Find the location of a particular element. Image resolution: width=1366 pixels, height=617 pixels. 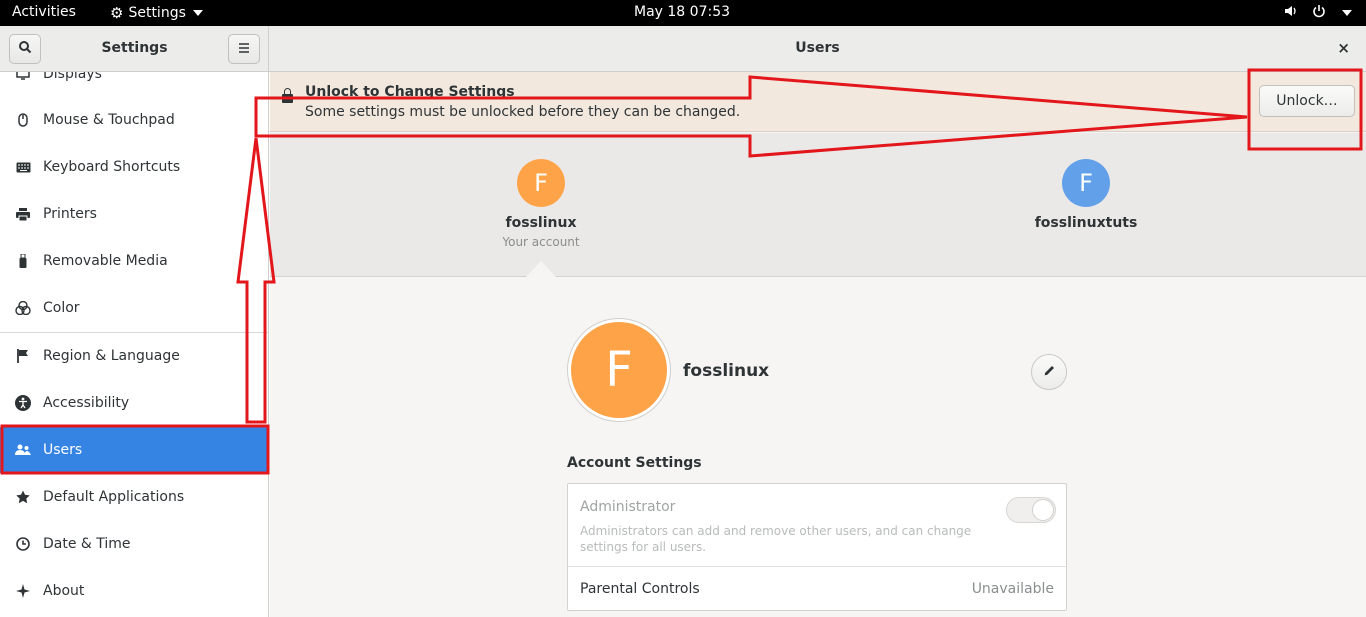

sidebar-item-label: Printers is located at coordinates (70, 214).